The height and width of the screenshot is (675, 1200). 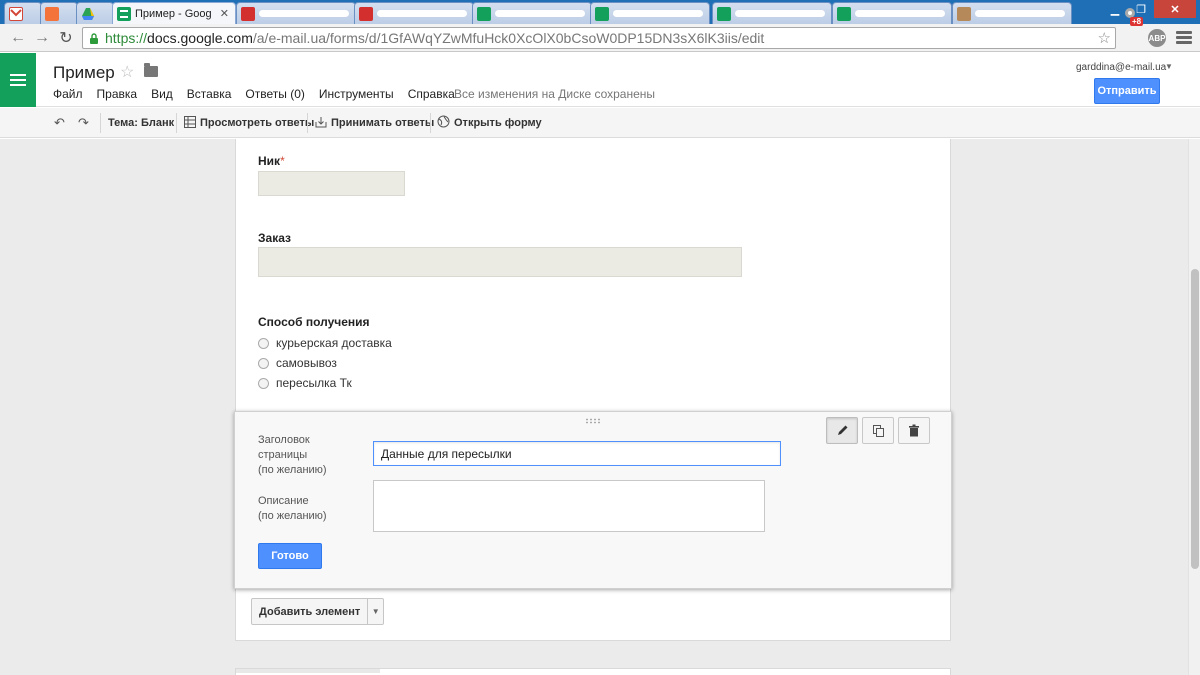 What do you see at coordinates (489, 123) in the screenshot?
I see `open-form-button: Открыть форму` at bounding box center [489, 123].